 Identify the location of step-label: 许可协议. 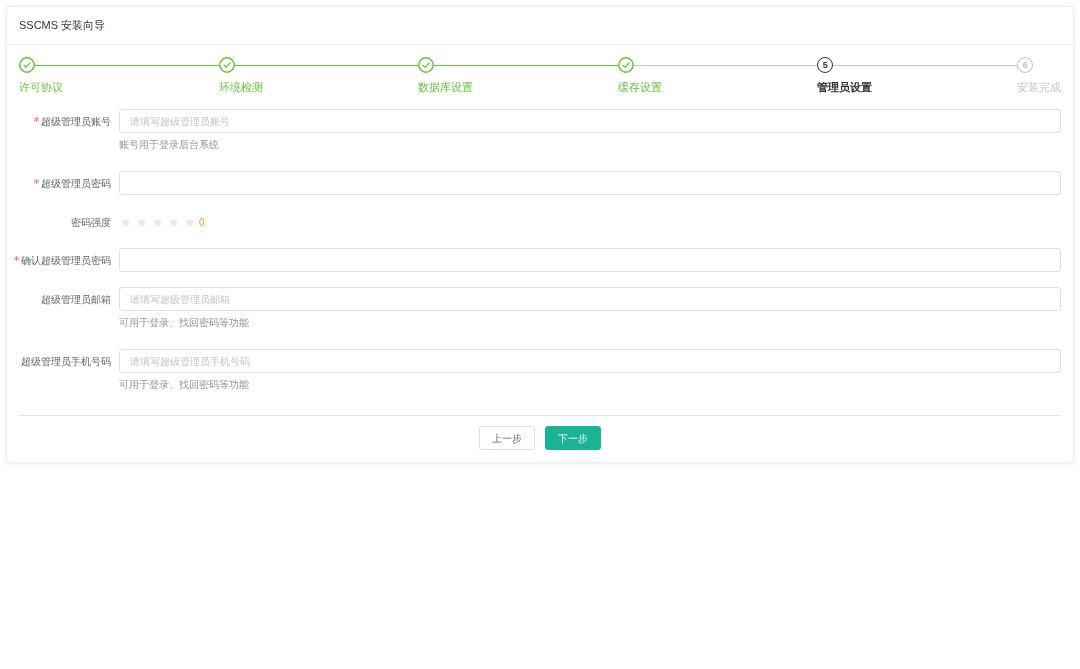
(41, 87).